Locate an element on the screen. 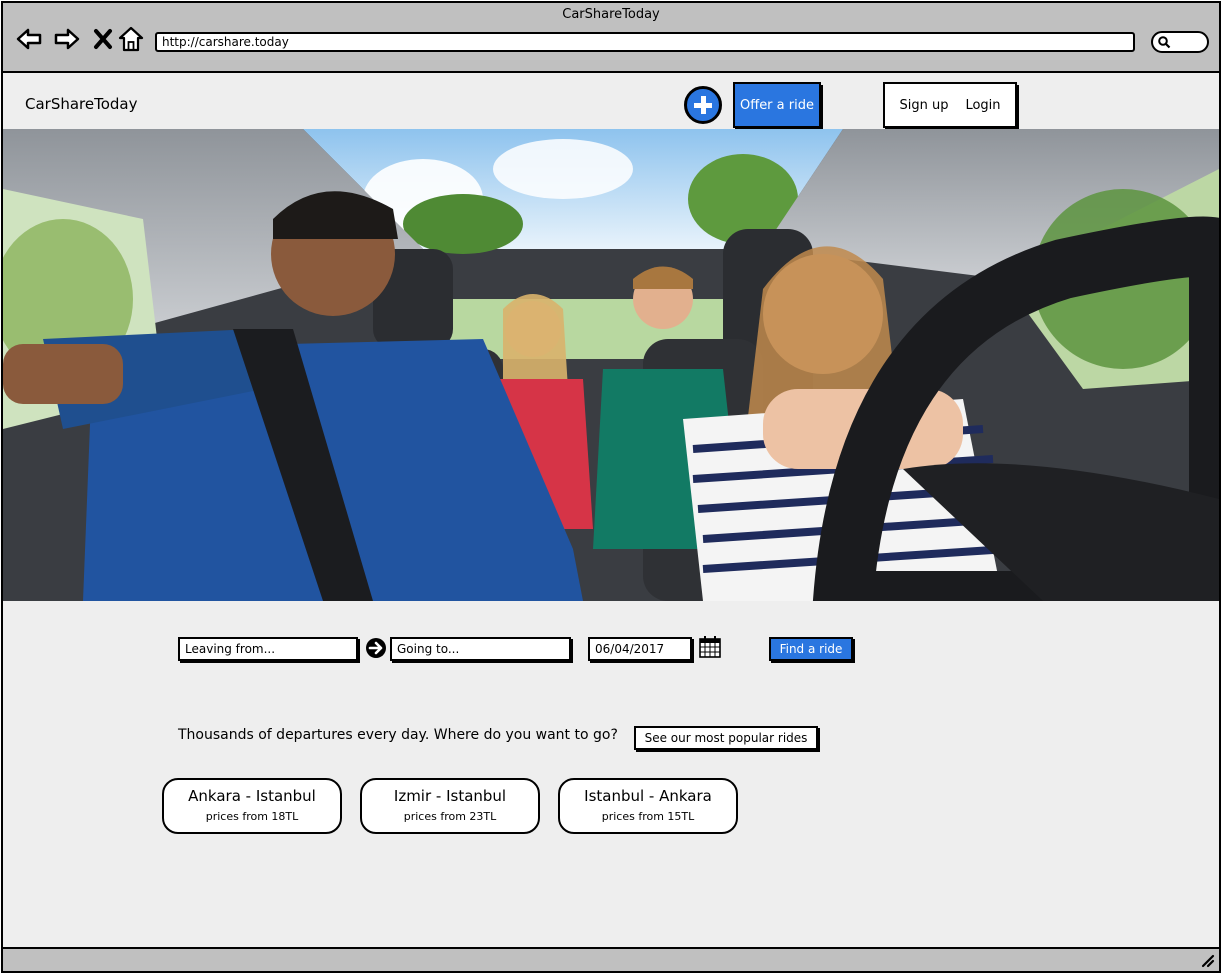 The width and height of the screenshot is (1222, 975). status-bar is located at coordinates (611, 959).